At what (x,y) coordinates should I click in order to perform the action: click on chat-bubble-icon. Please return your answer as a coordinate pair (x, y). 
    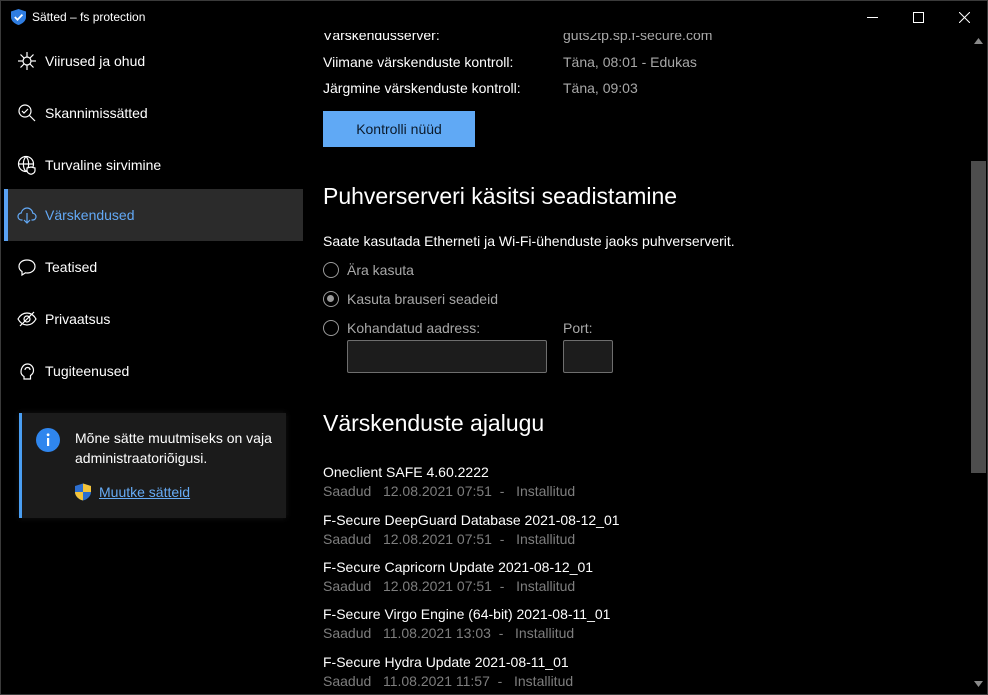
    Looking at the image, I should click on (27, 268).